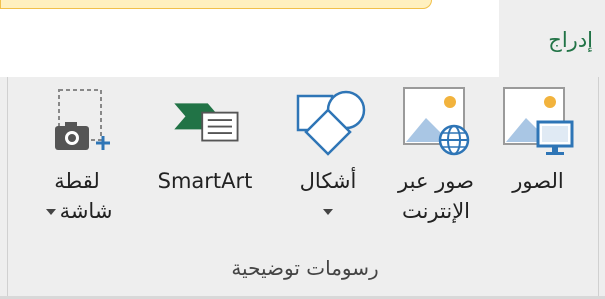 The image size is (605, 299). What do you see at coordinates (538, 120) in the screenshot?
I see `picture-monitor-icon` at bounding box center [538, 120].